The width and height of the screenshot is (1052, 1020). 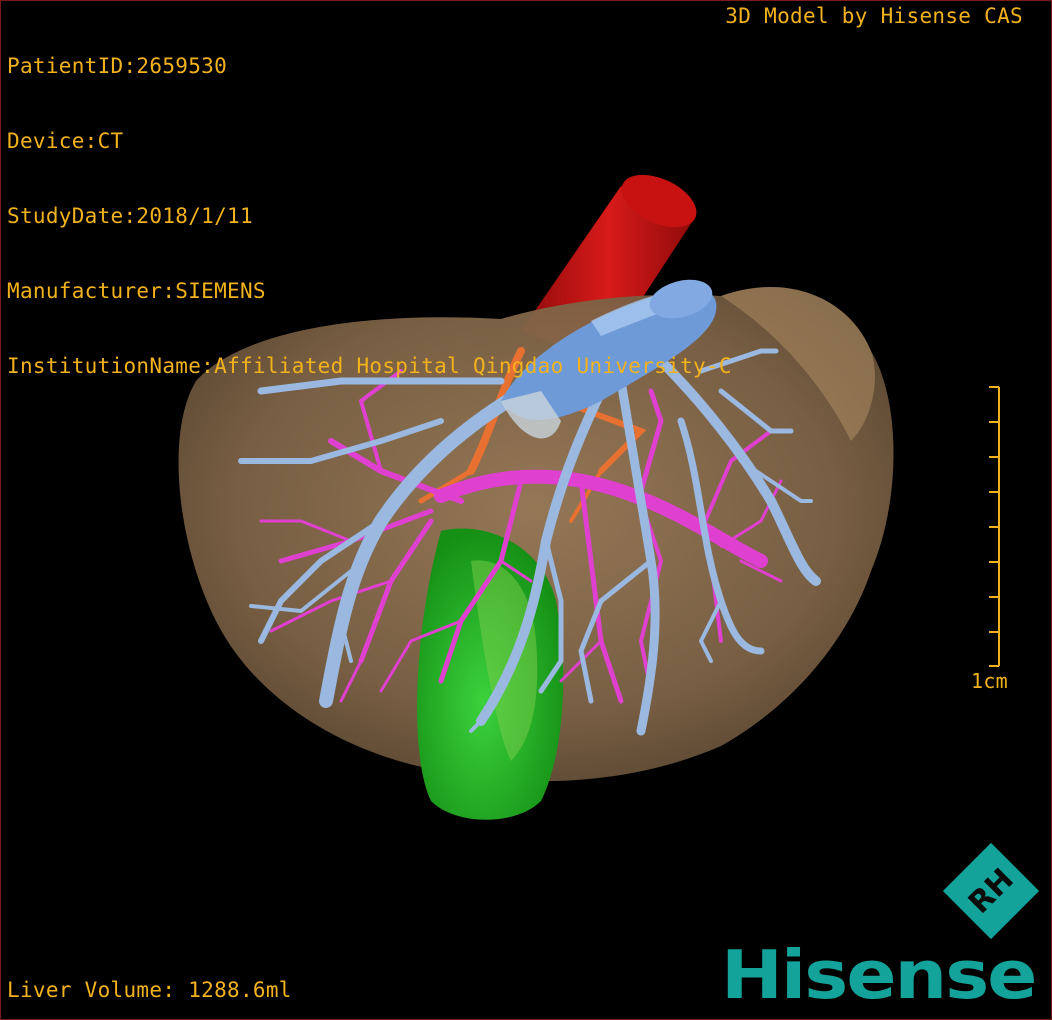 I want to click on hisense-rh-logo-icon: RH, so click(x=991, y=891).